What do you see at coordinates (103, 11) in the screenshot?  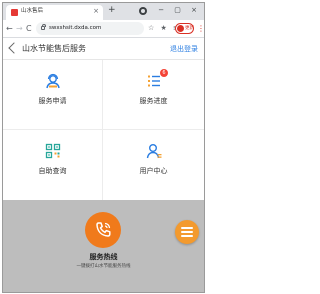 I see `tab-strip: 山水售后 × + − ▢ ×` at bounding box center [103, 11].